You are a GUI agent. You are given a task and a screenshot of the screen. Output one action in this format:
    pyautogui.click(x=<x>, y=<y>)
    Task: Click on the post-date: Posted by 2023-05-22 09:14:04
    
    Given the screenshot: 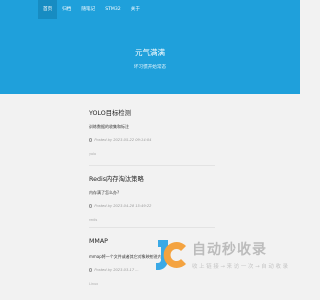 What is the action you would take?
    pyautogui.click(x=123, y=140)
    